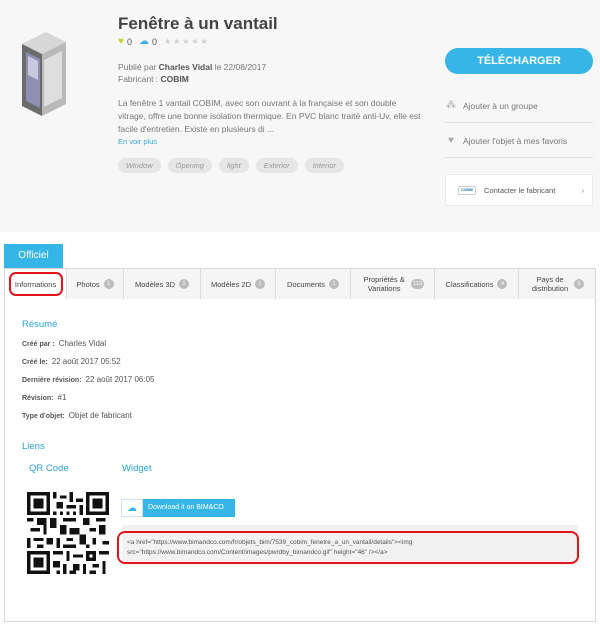  Describe the element at coordinates (198, 23) in the screenshot. I see `product-title: Fenêtre à un vantail` at that location.